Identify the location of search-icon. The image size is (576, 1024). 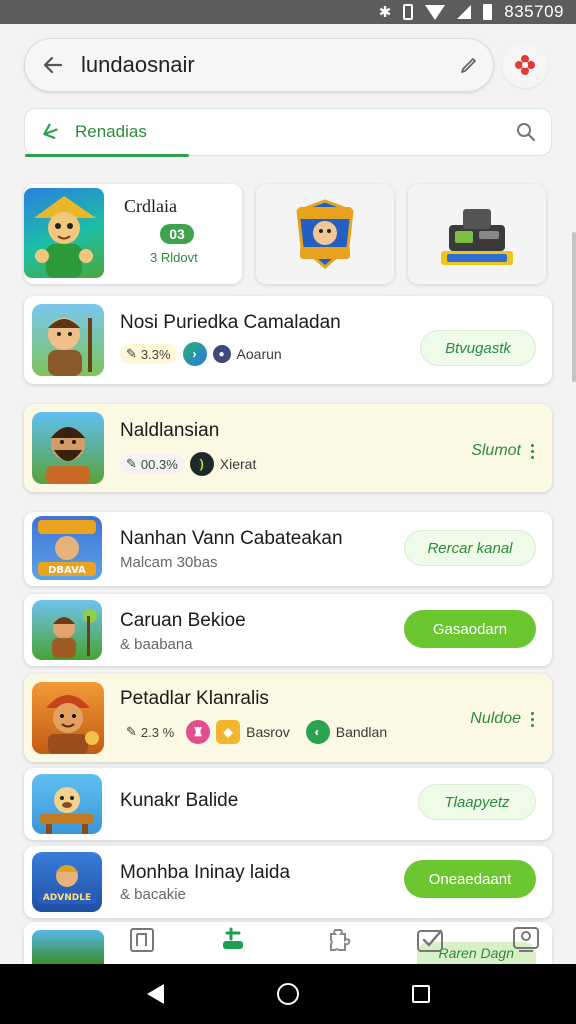
(526, 132).